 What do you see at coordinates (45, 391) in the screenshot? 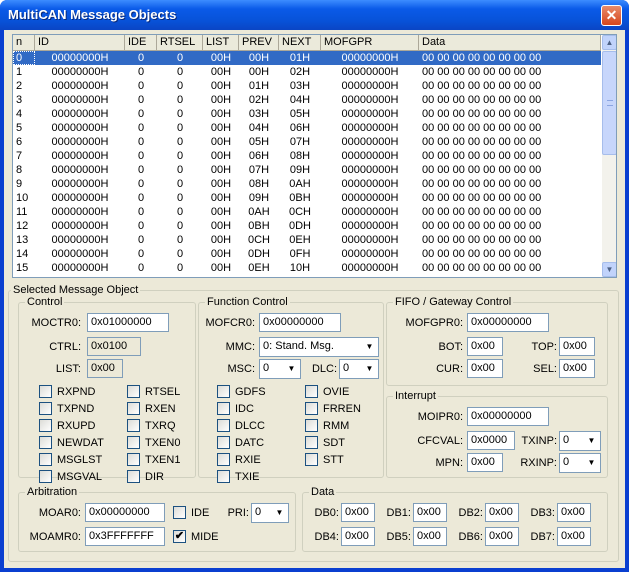
I see `checkbox-rxpnd` at bounding box center [45, 391].